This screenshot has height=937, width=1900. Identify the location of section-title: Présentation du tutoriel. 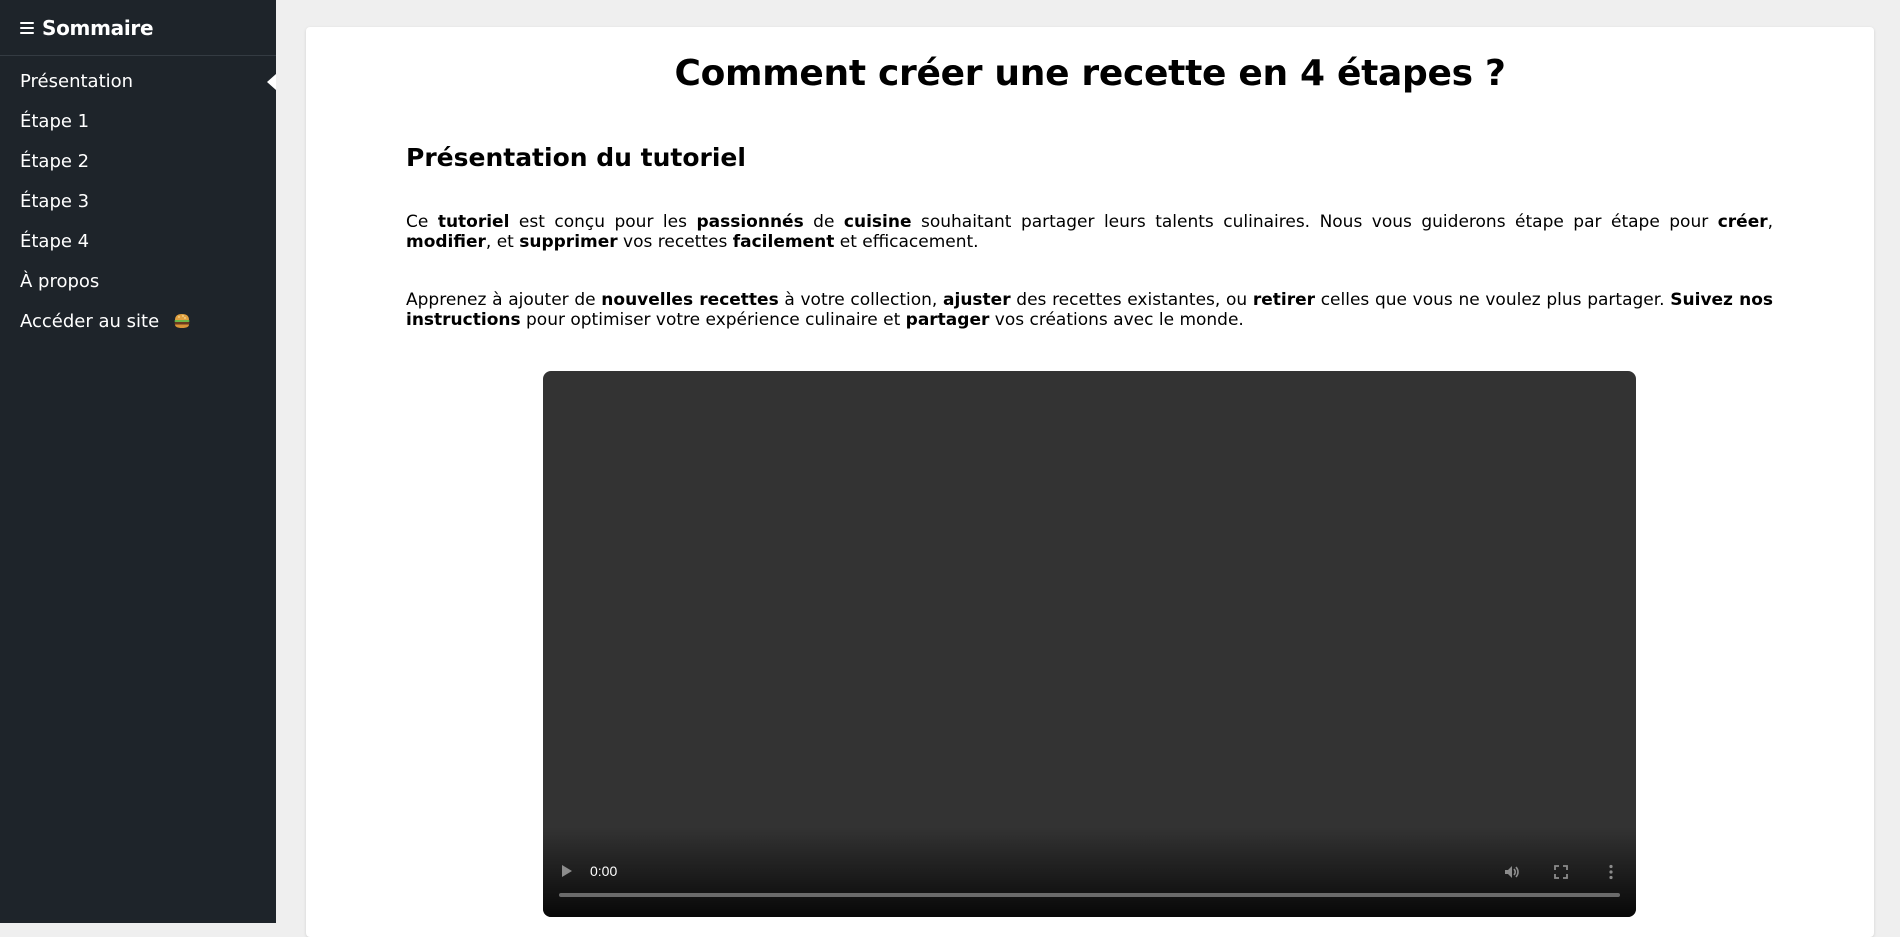
(576, 157).